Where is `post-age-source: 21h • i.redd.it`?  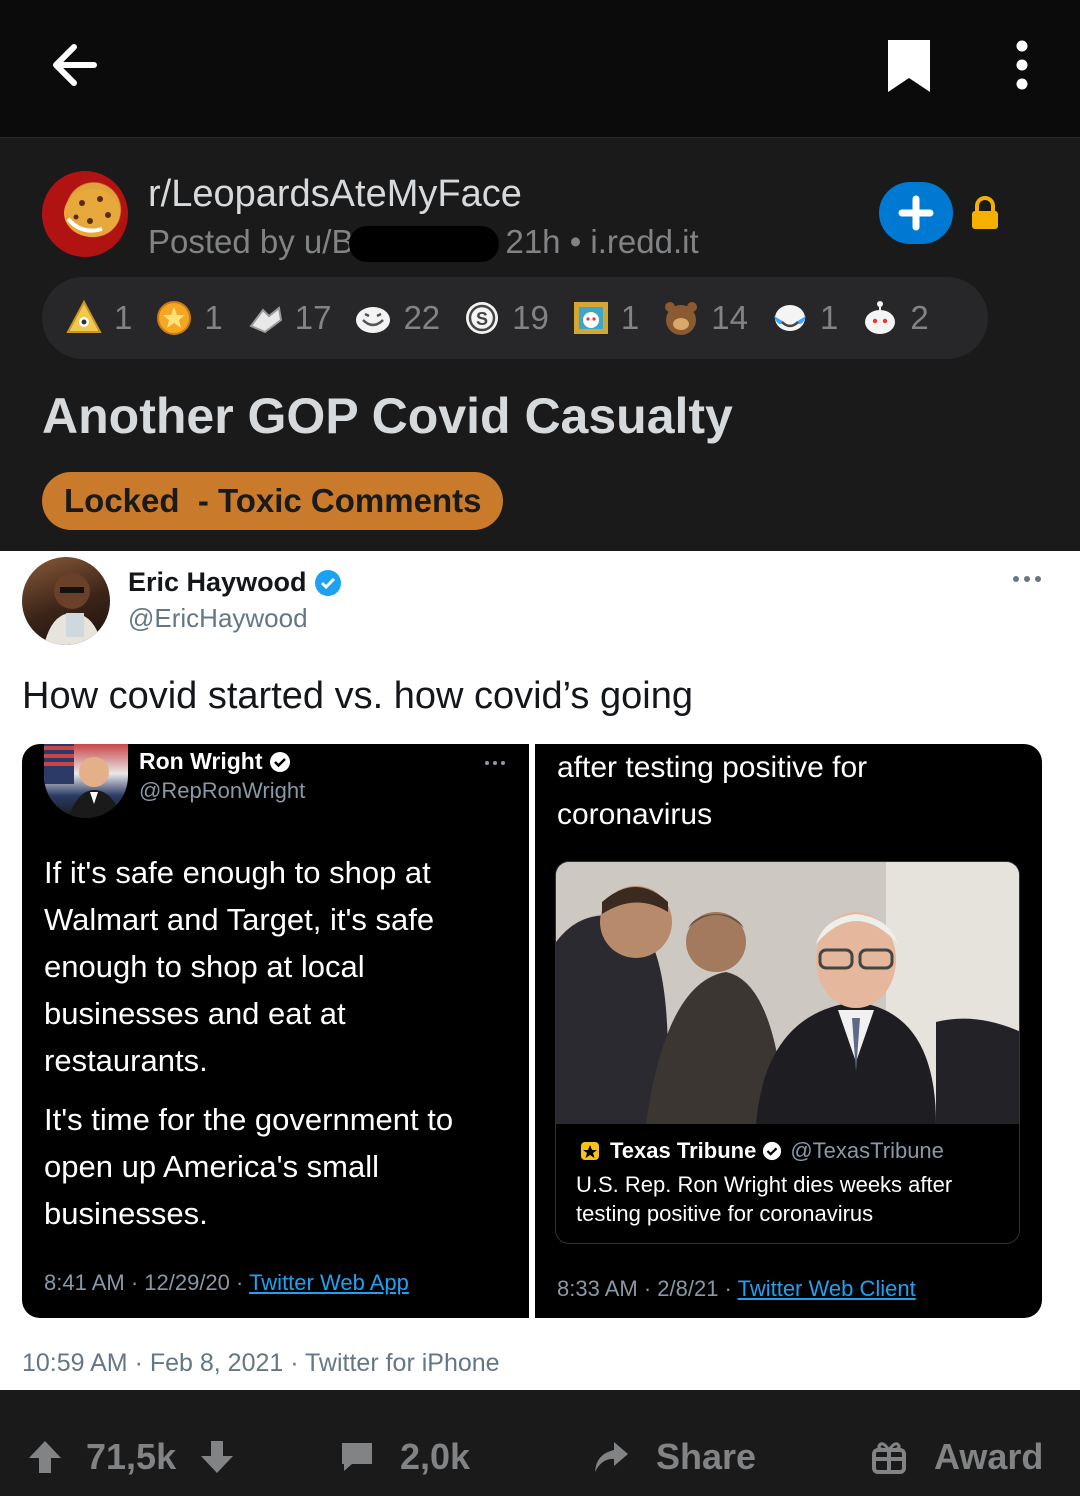 post-age-source: 21h • i.redd.it is located at coordinates (602, 241).